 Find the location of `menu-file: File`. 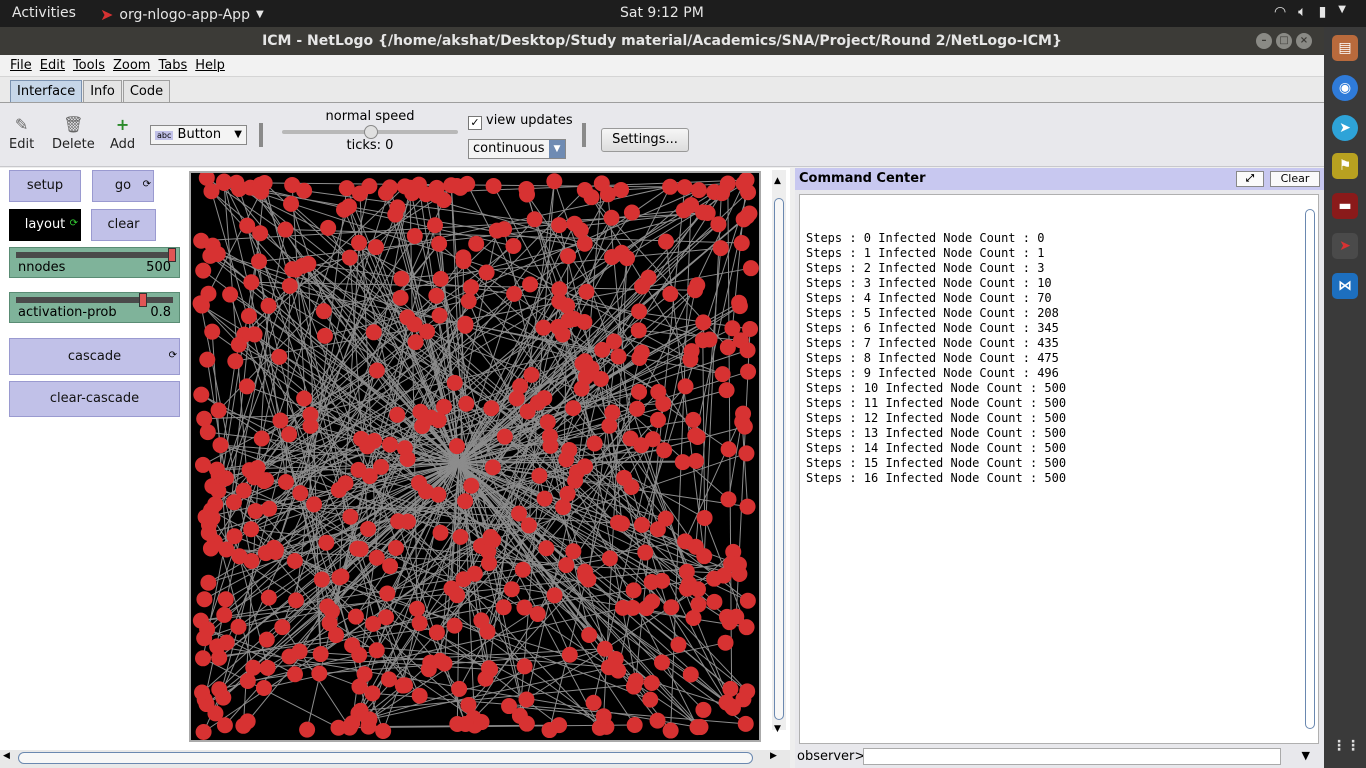

menu-file: File is located at coordinates (21, 65).